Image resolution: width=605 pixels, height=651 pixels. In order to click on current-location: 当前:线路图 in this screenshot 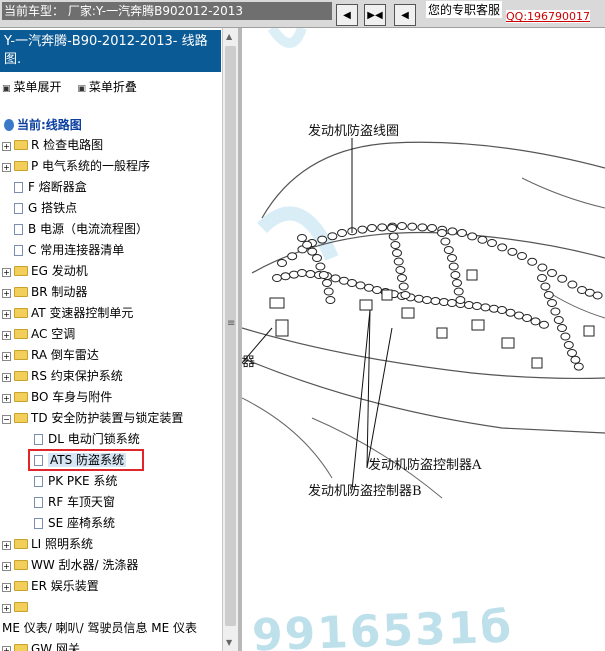, I will do `click(43, 124)`.